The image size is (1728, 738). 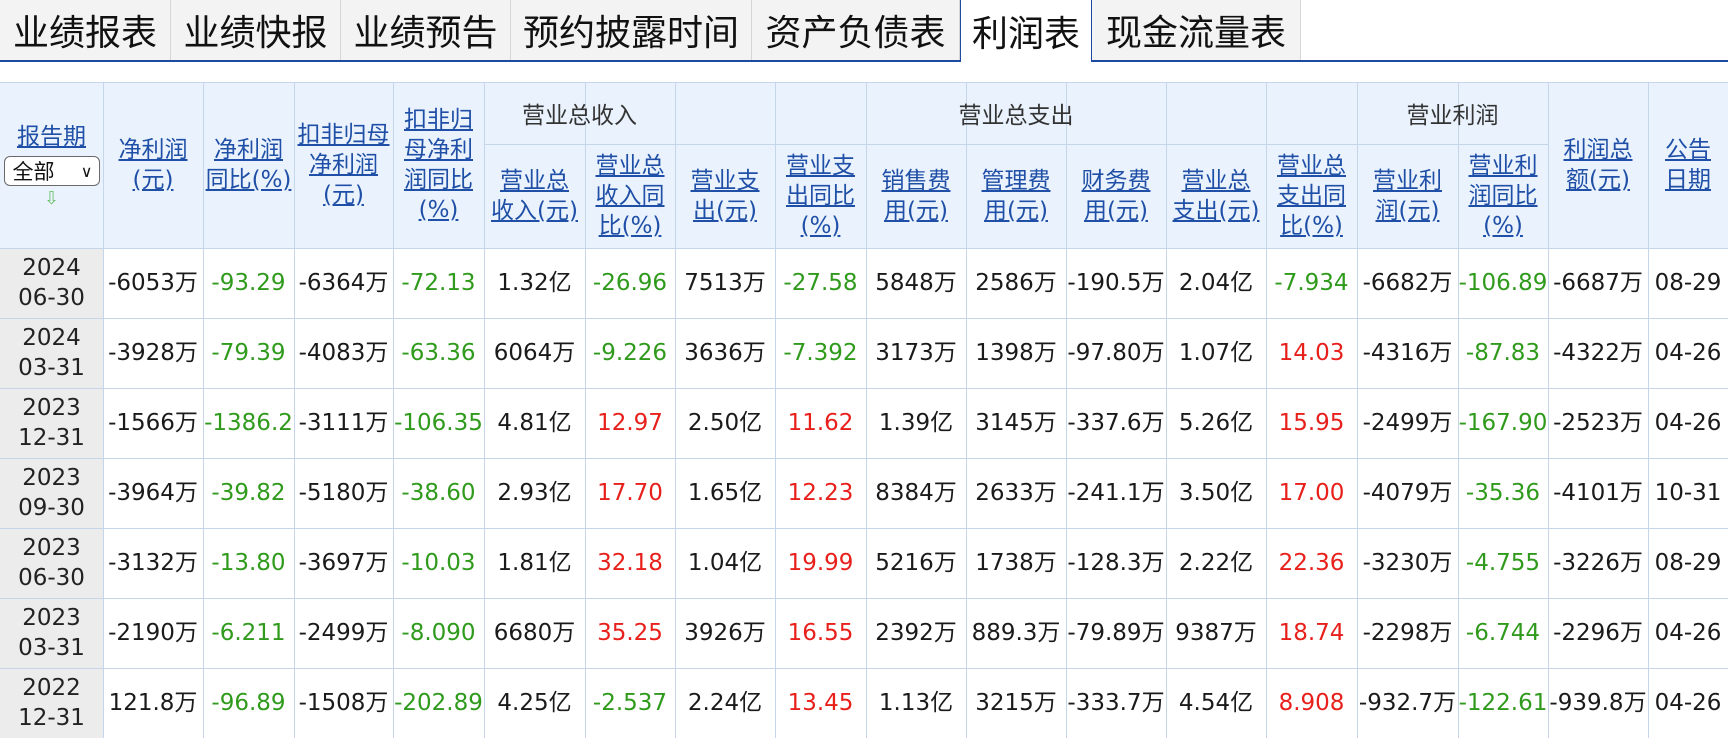 I want to click on table-cell: 1.04亿, so click(x=725, y=563).